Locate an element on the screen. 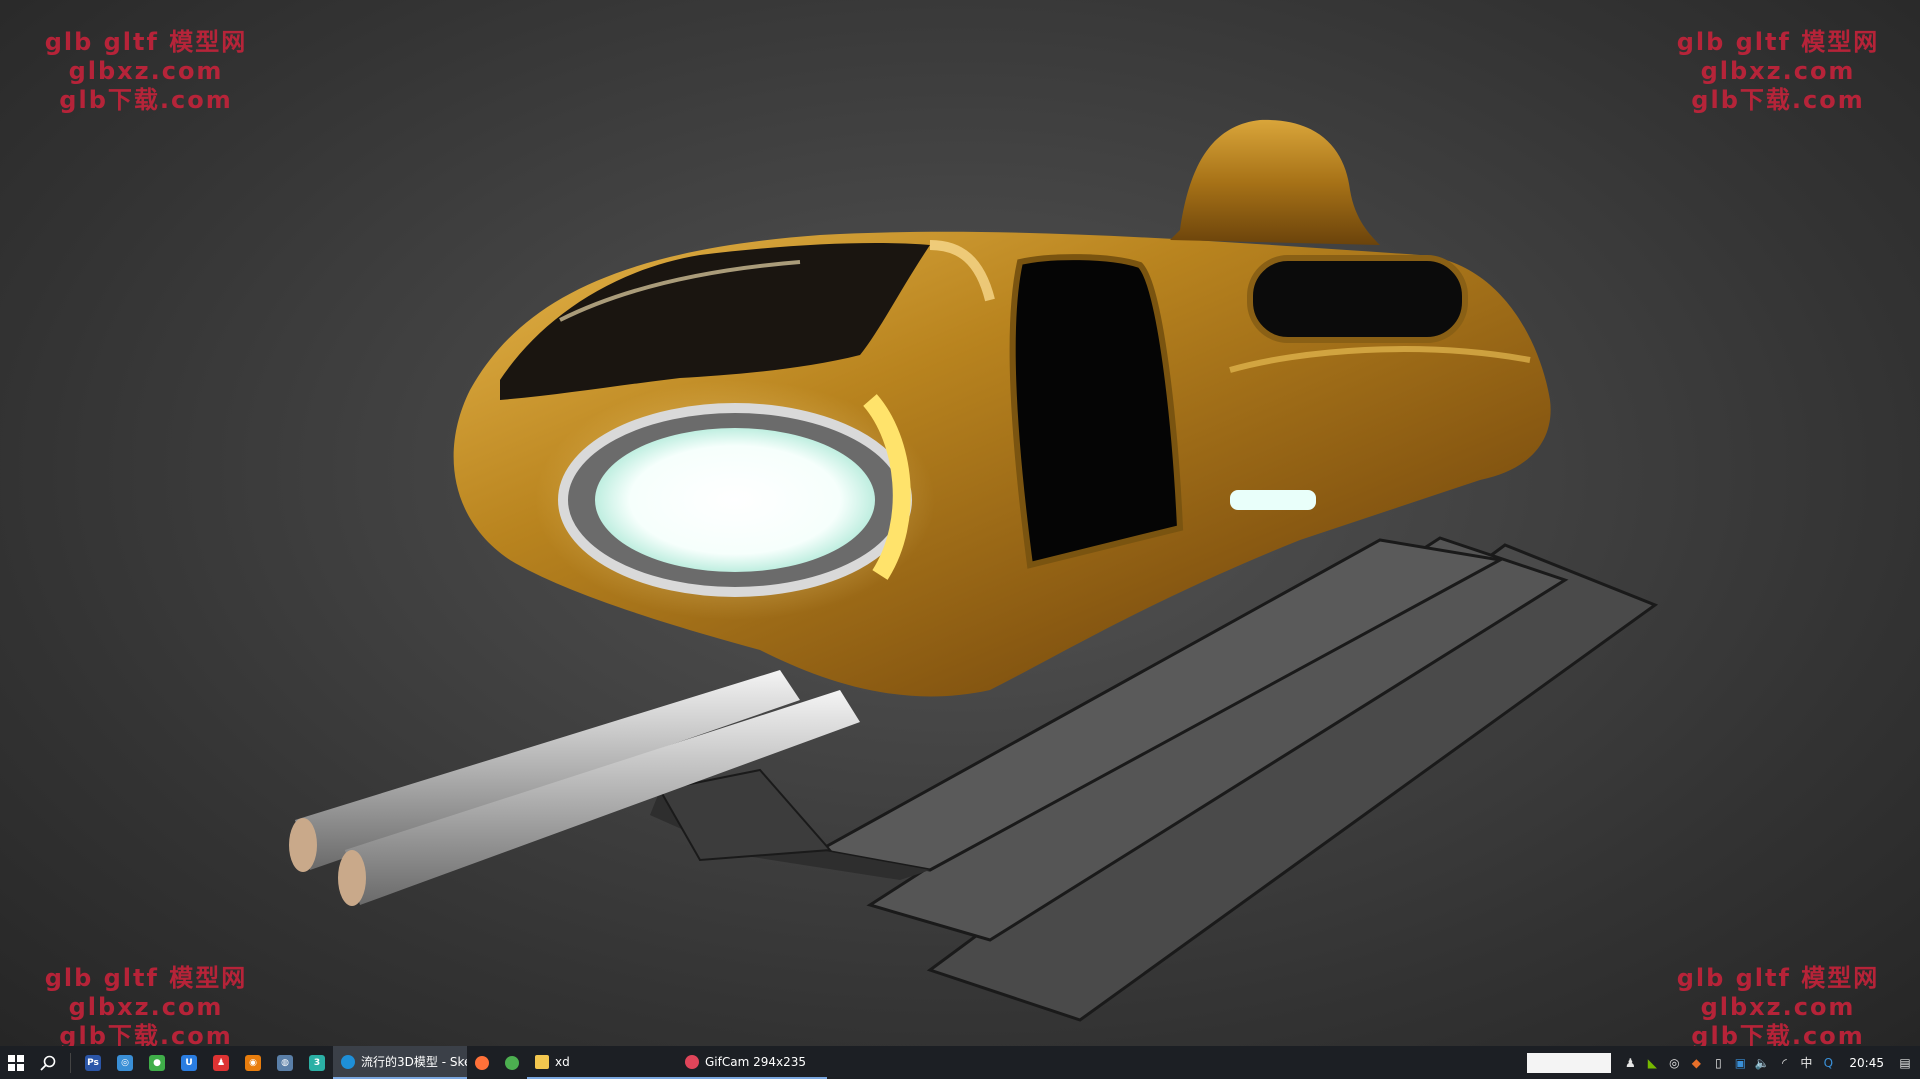  wechat-icon-glyph: ● is located at coordinates (157, 1062).